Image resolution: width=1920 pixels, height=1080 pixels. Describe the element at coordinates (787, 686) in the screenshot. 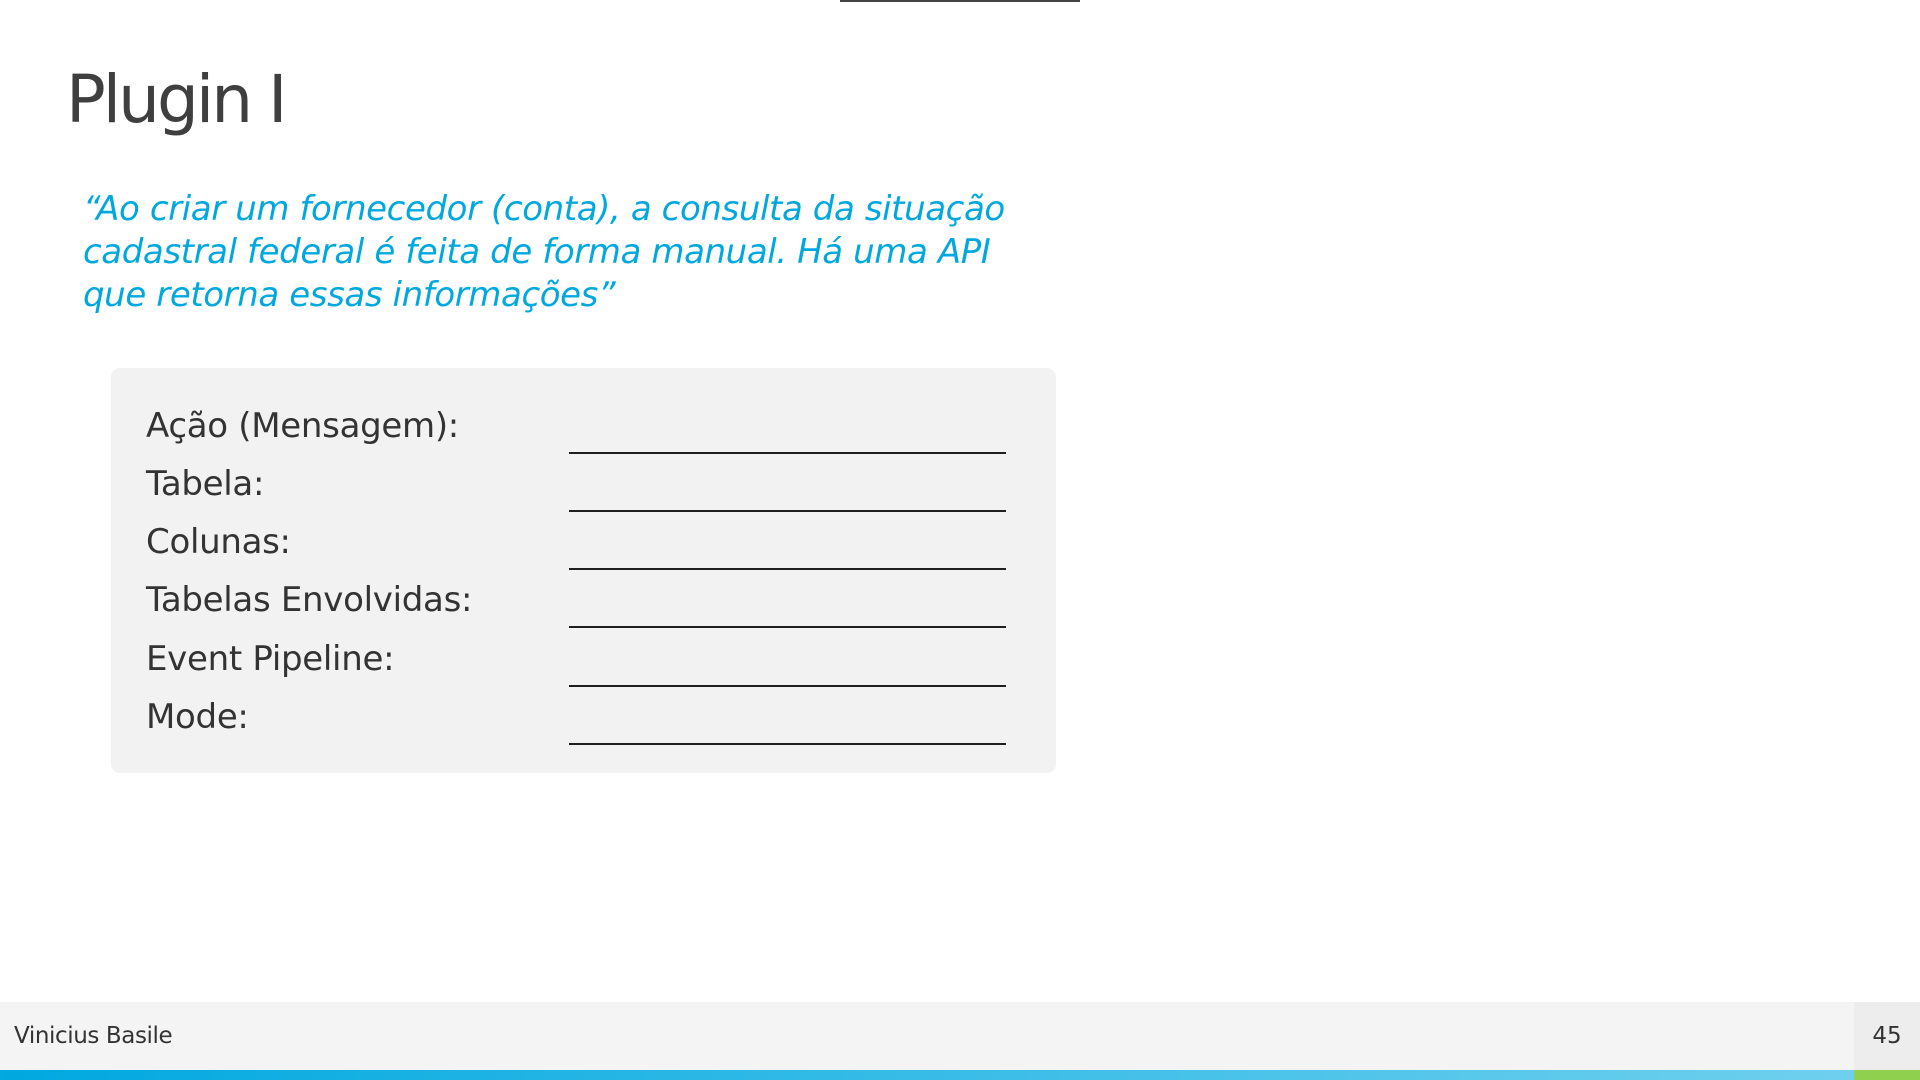

I see `answer-line-event-pipeline` at that location.